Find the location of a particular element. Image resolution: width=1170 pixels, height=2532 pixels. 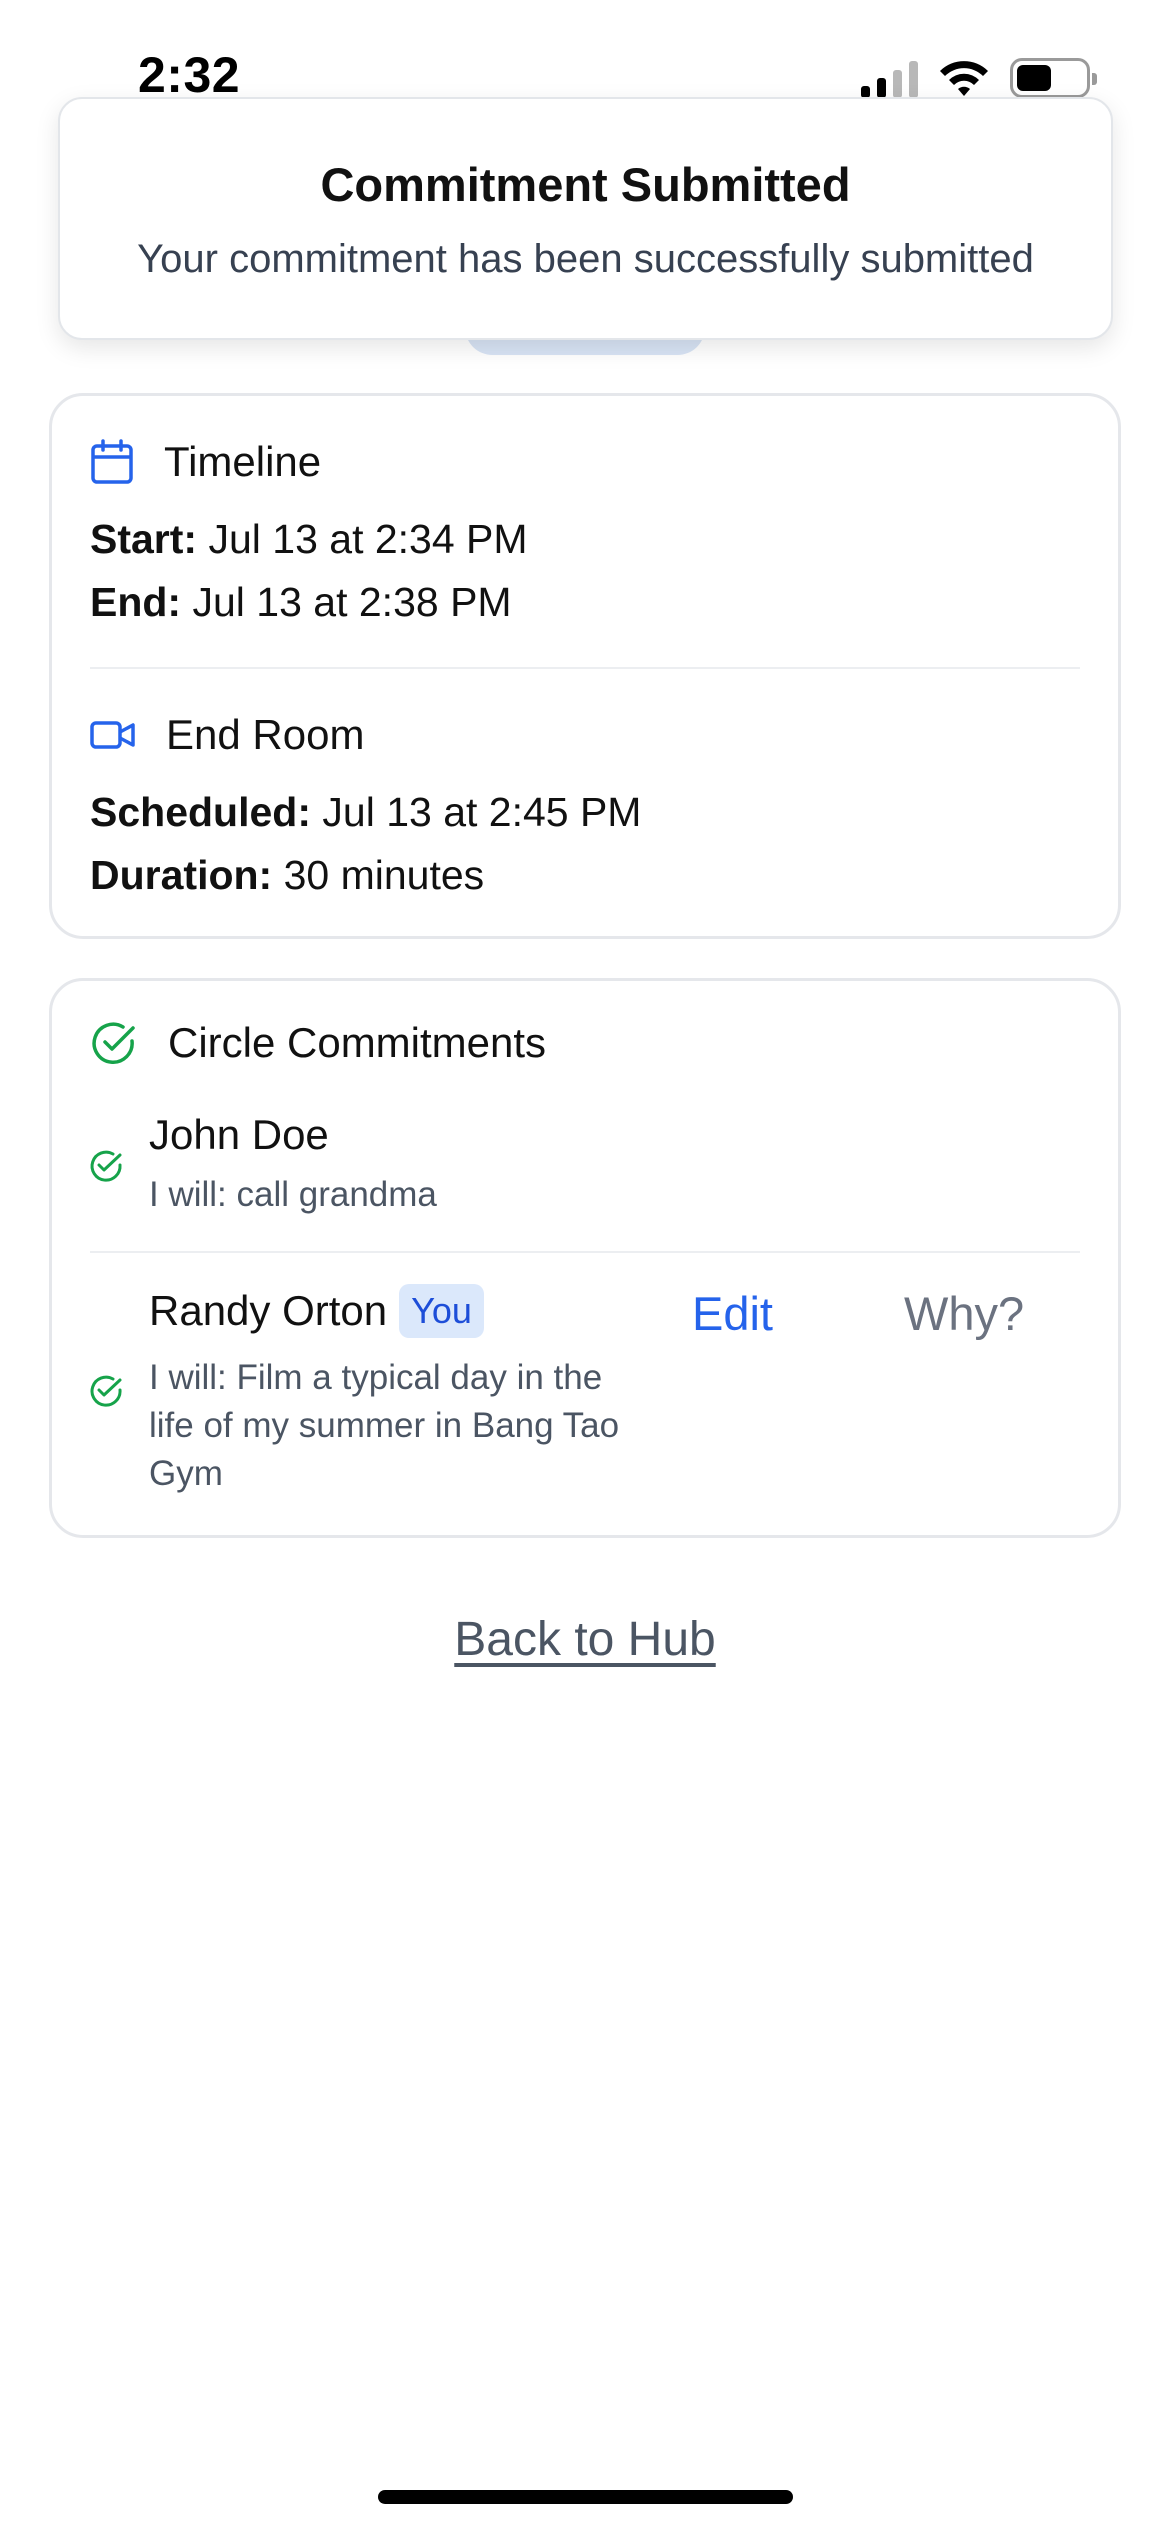

commitment-line: life of my summer in Bang Tao is located at coordinates (384, 1425).